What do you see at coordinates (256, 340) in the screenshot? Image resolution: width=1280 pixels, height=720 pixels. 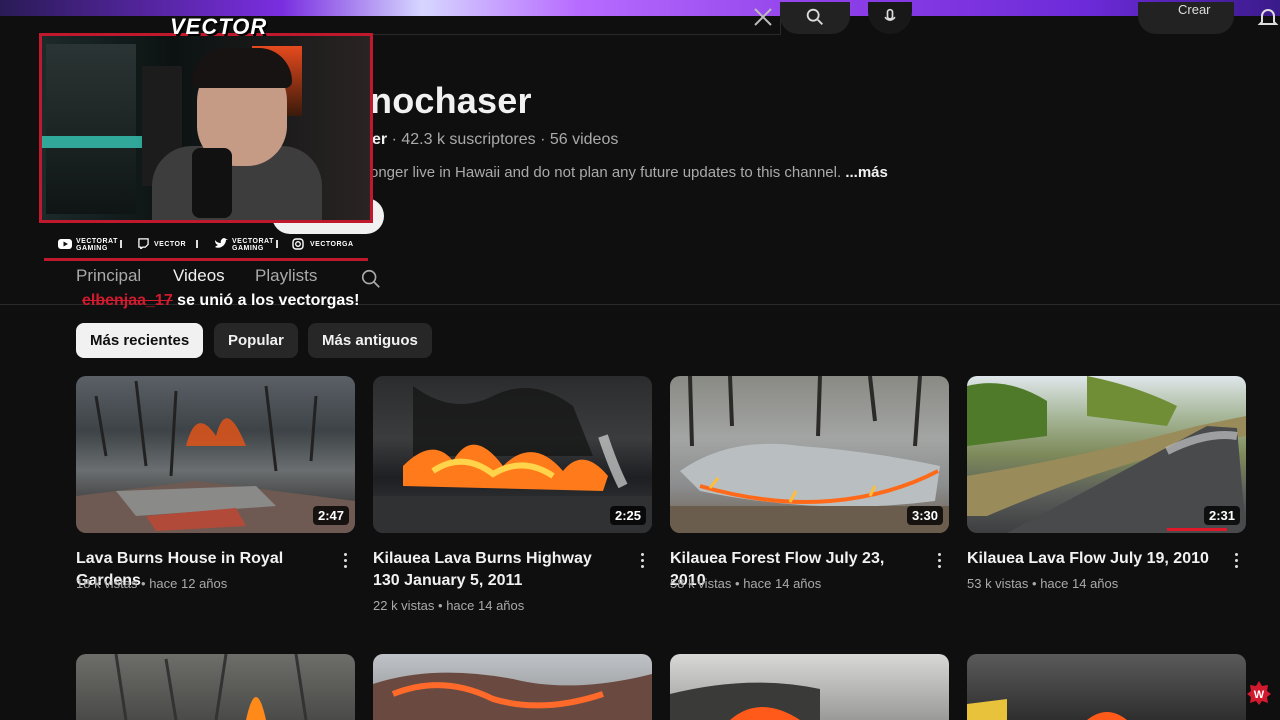 I see `chip-popular: Popular` at bounding box center [256, 340].